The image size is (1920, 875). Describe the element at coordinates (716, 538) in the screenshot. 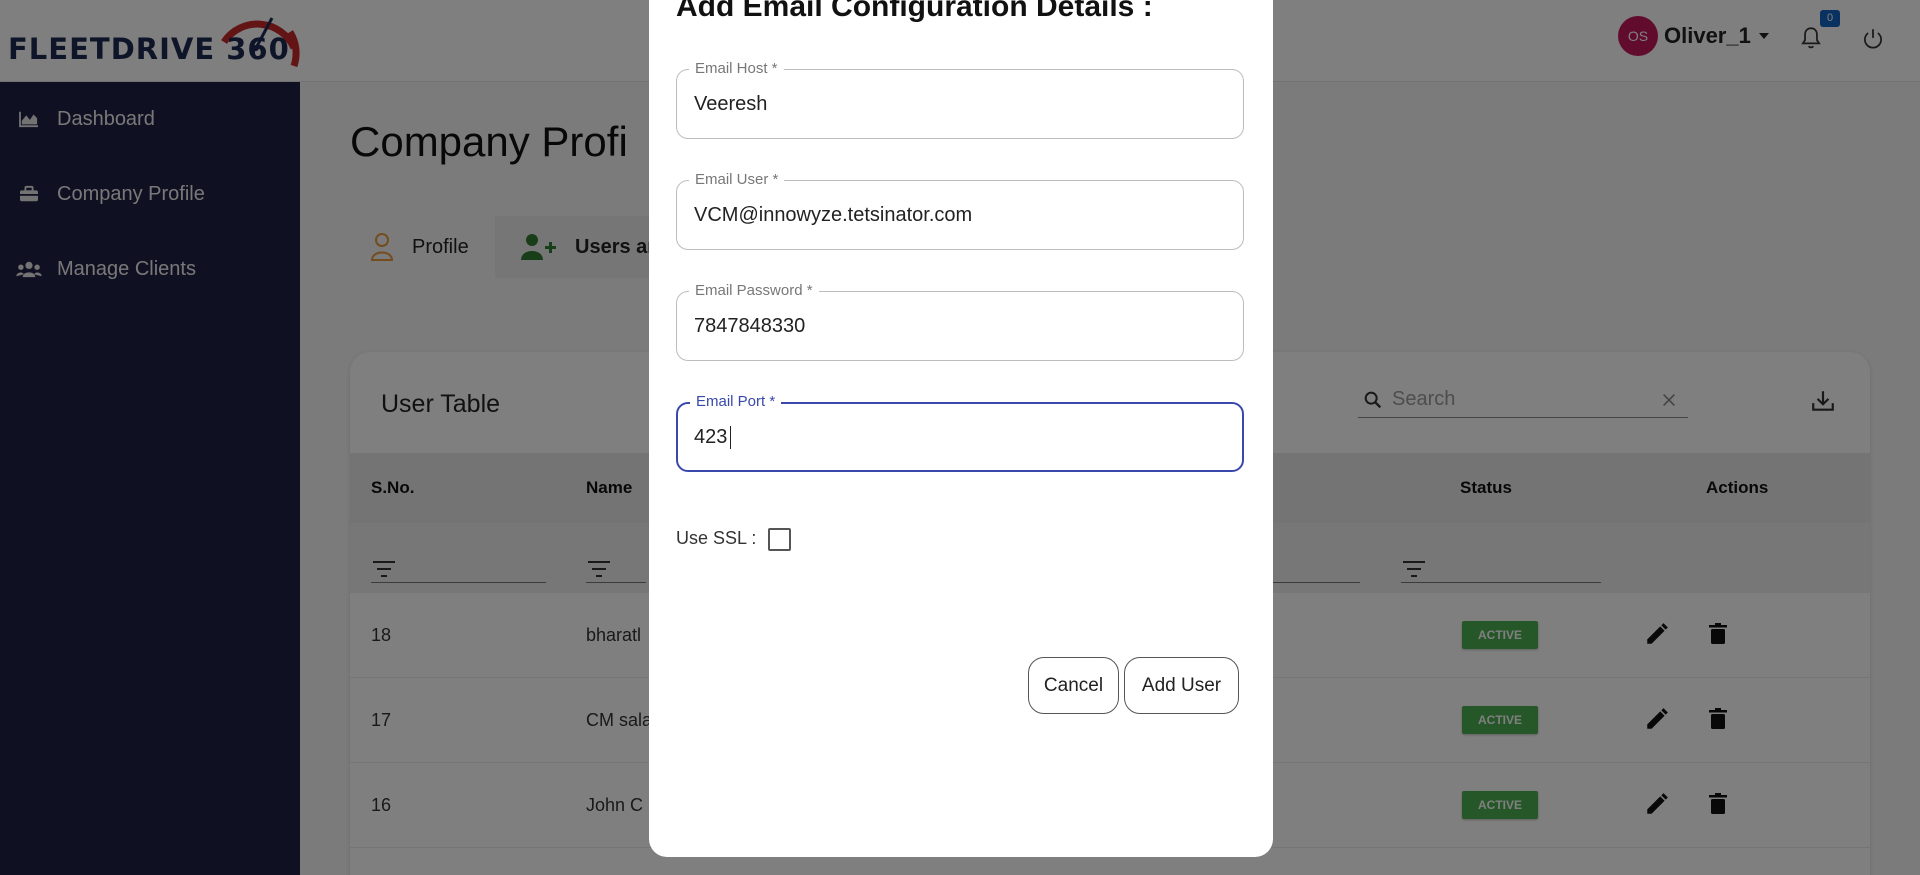

I see `use-ssl-label: Use SSL :` at that location.